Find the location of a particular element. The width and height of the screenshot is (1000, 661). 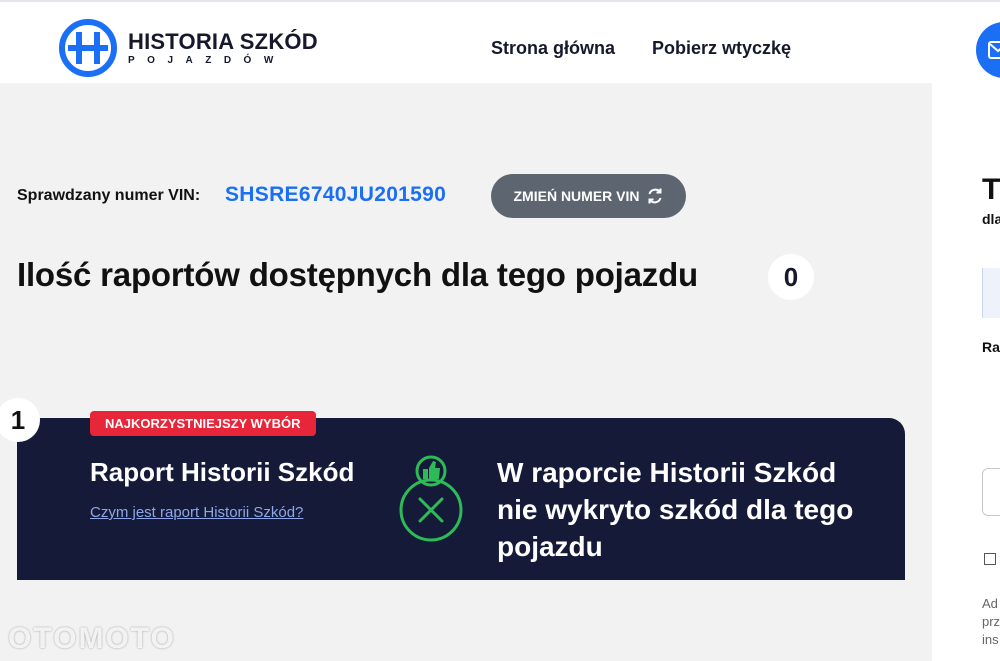

consent-text-line: prz is located at coordinates (991, 621).